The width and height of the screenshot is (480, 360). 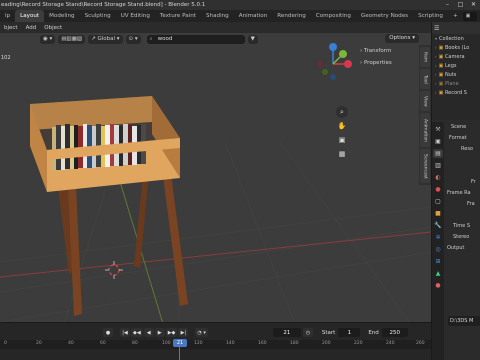 I want to click on jump-end-button: ▶|, so click(x=183, y=332).